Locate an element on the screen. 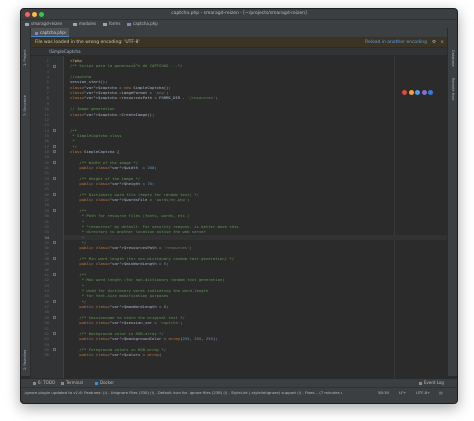 The height and width of the screenshot is (421, 474). line-number: 56 is located at coordinates (46, 355).